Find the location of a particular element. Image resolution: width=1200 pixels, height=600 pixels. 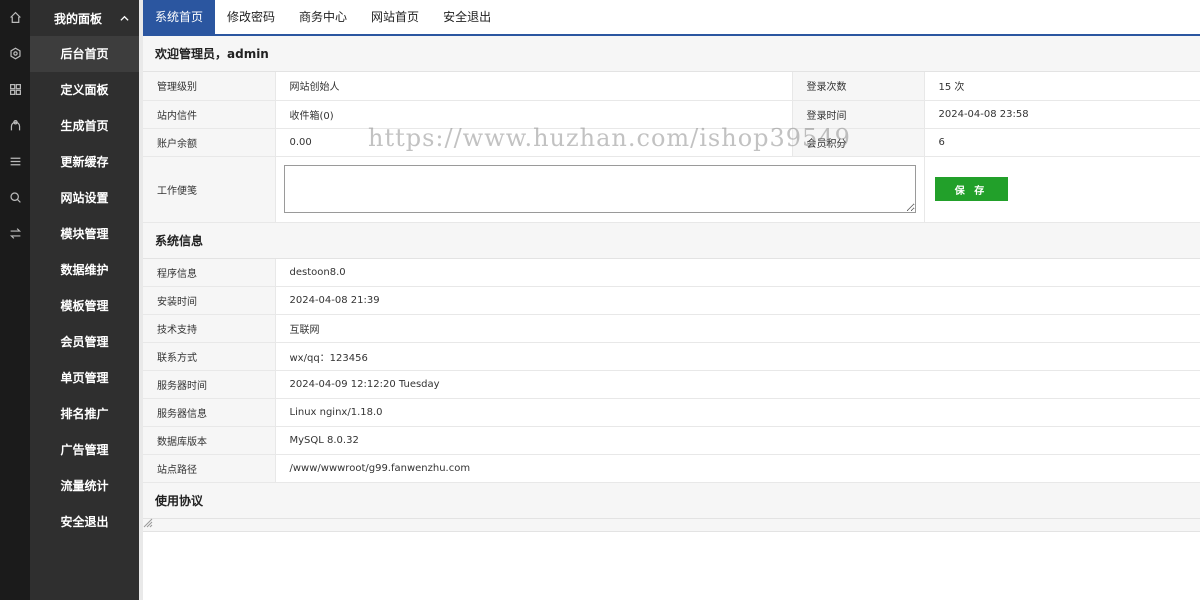

row-value: MySQL 8.0.32 is located at coordinates (737, 440).